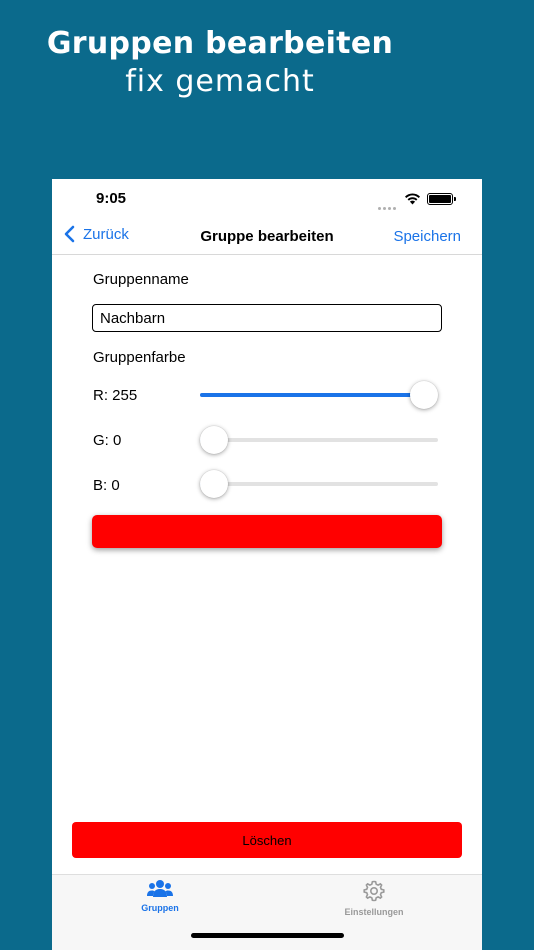 The width and height of the screenshot is (534, 950). Describe the element at coordinates (388, 206) in the screenshot. I see `signal-icon` at that location.